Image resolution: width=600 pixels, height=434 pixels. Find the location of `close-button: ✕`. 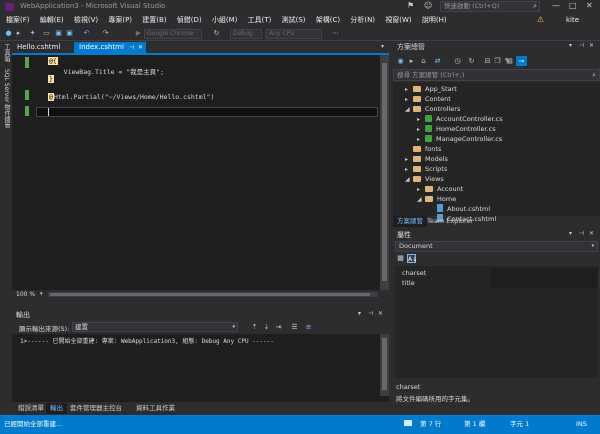

close-button: ✕ is located at coordinates (589, 5).